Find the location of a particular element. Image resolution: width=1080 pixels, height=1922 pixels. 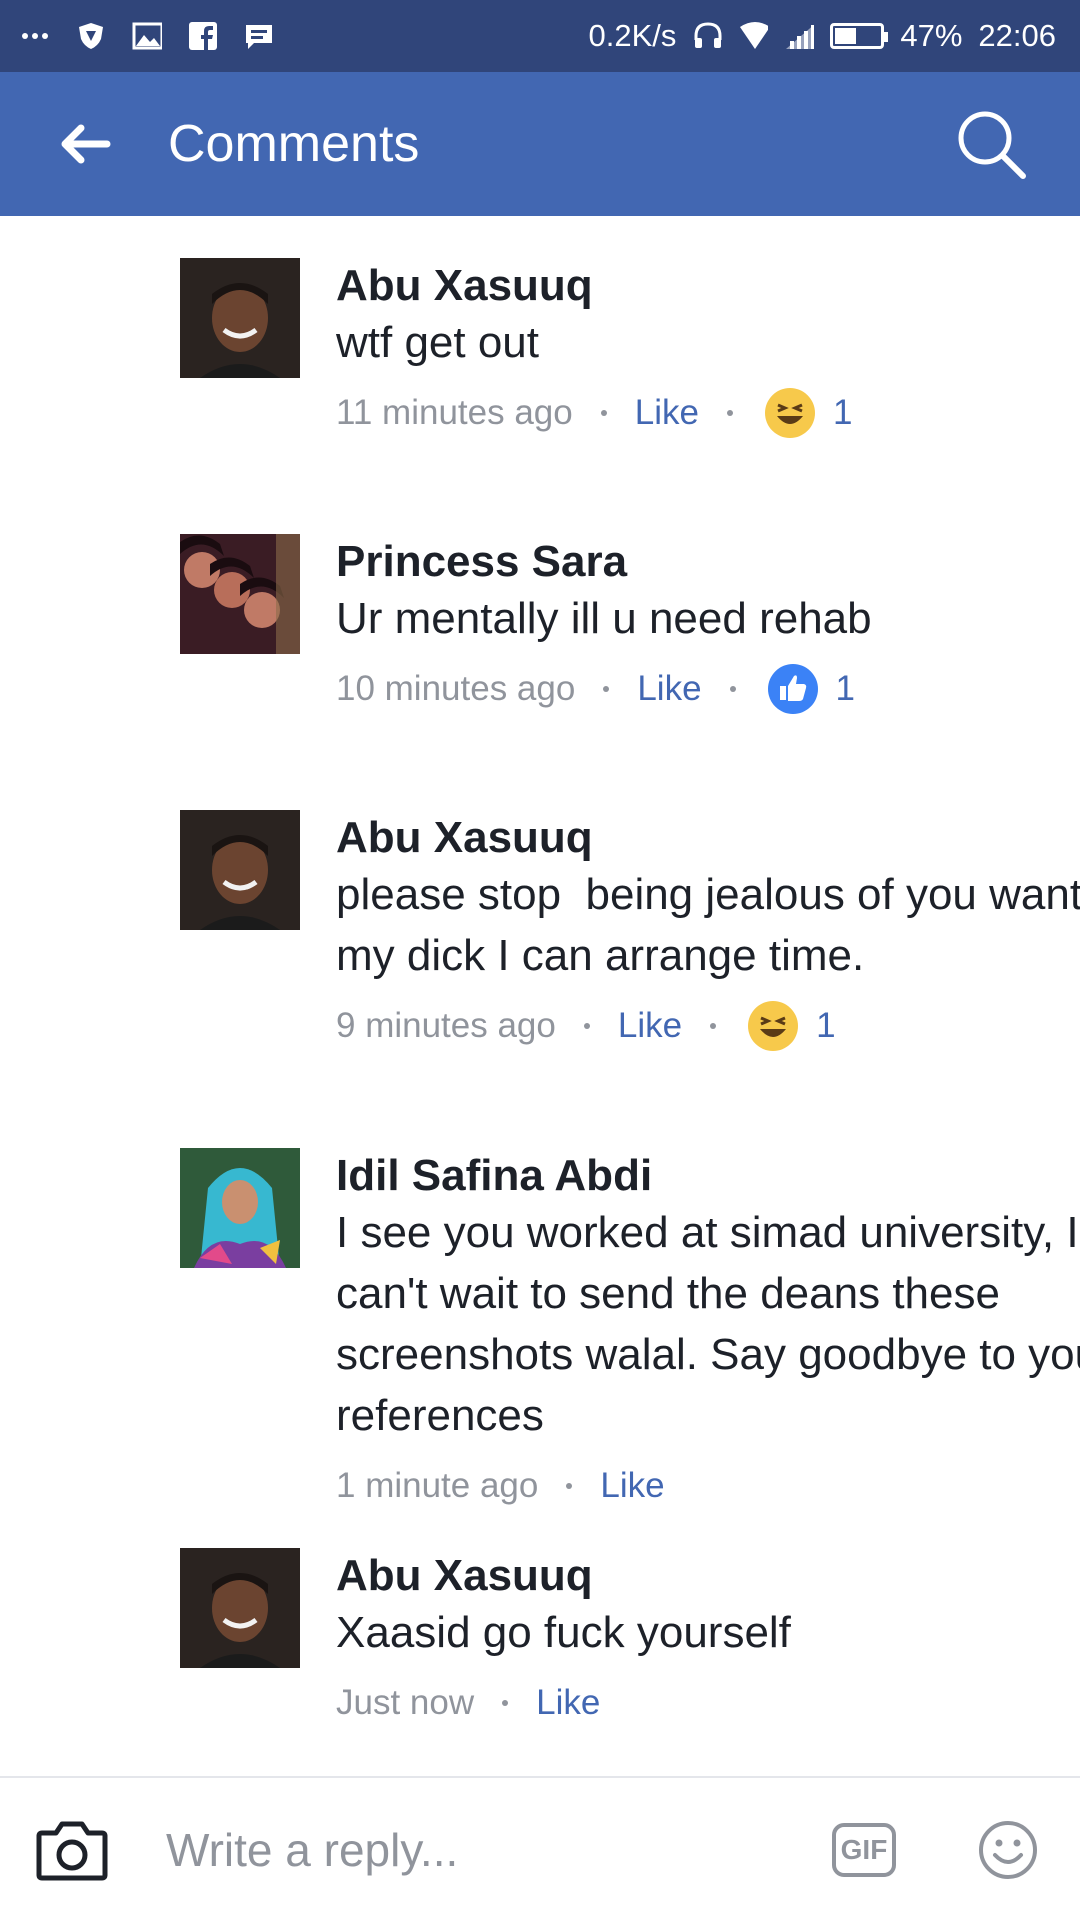

facebook-icon is located at coordinates (203, 36).